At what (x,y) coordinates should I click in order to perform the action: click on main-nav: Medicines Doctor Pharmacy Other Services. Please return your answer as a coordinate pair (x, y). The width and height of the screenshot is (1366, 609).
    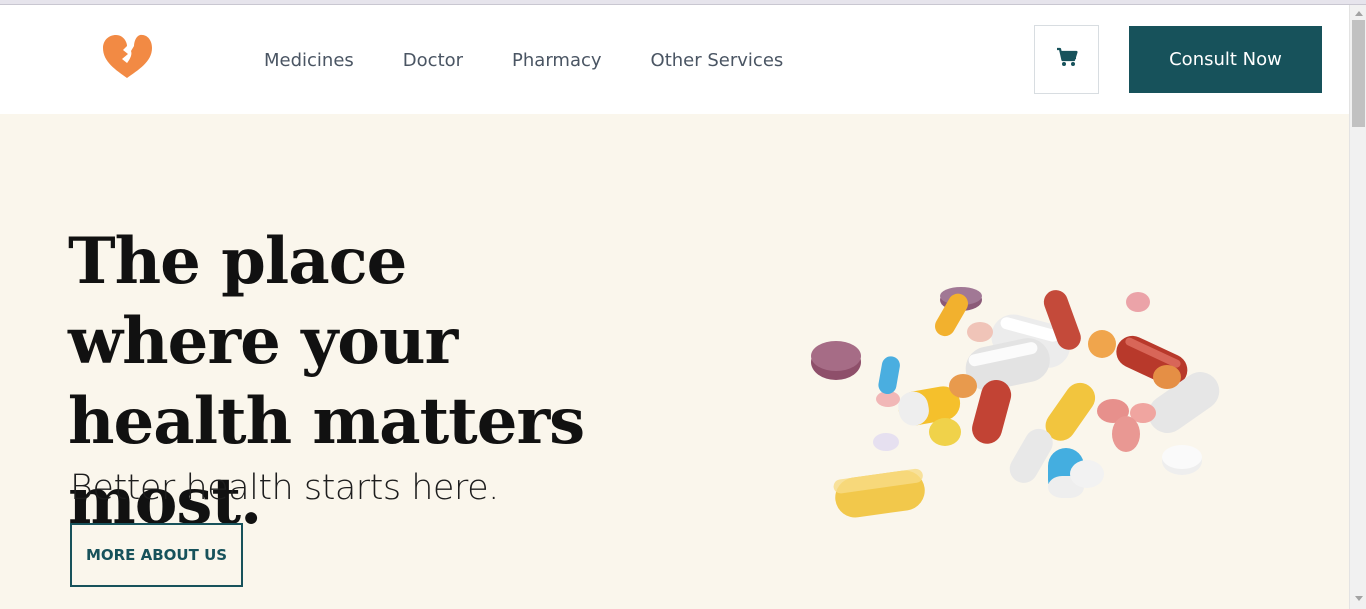
    Looking at the image, I should click on (523, 61).